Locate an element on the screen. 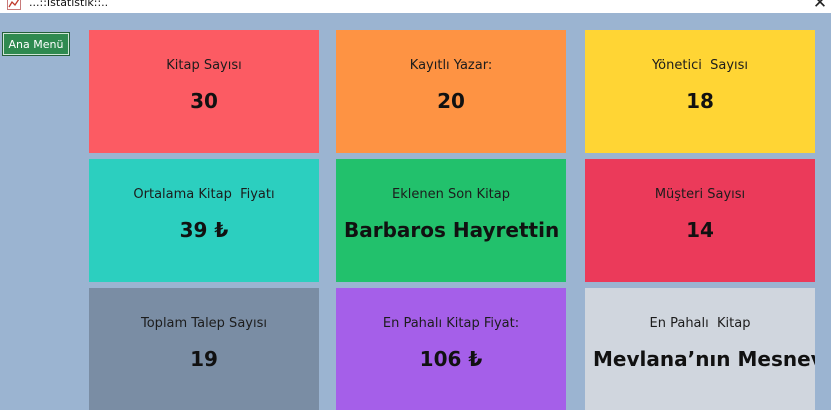  card-request-count: Toplam Talep Sayısı 19 is located at coordinates (204, 349).